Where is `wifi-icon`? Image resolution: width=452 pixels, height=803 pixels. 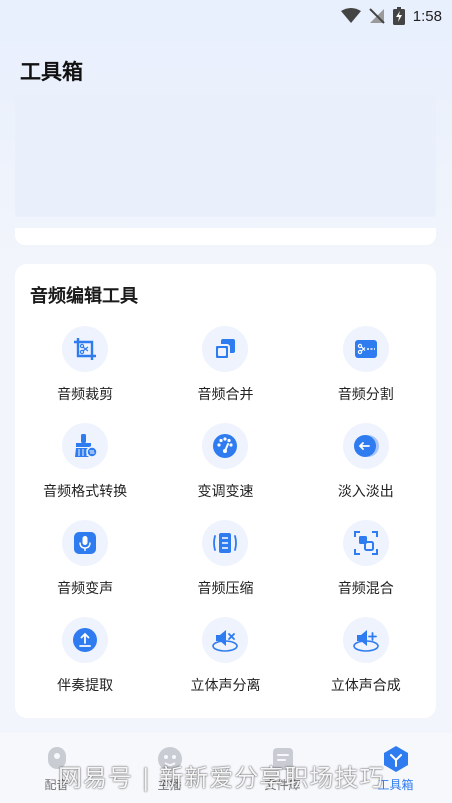
wifi-icon is located at coordinates (350, 15).